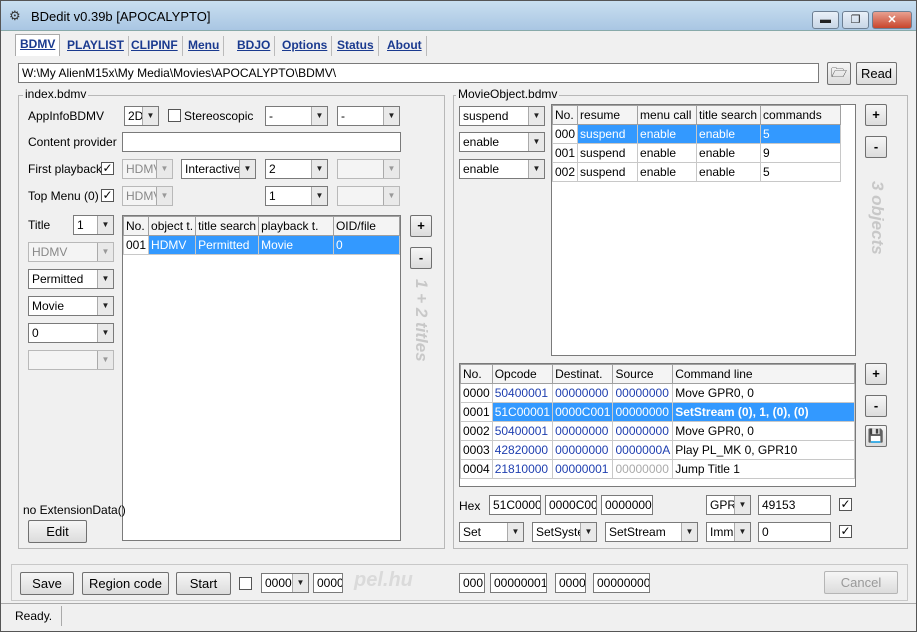 This screenshot has height=632, width=917. I want to click on table-row: 002 suspend enable enable 5, so click(697, 172).